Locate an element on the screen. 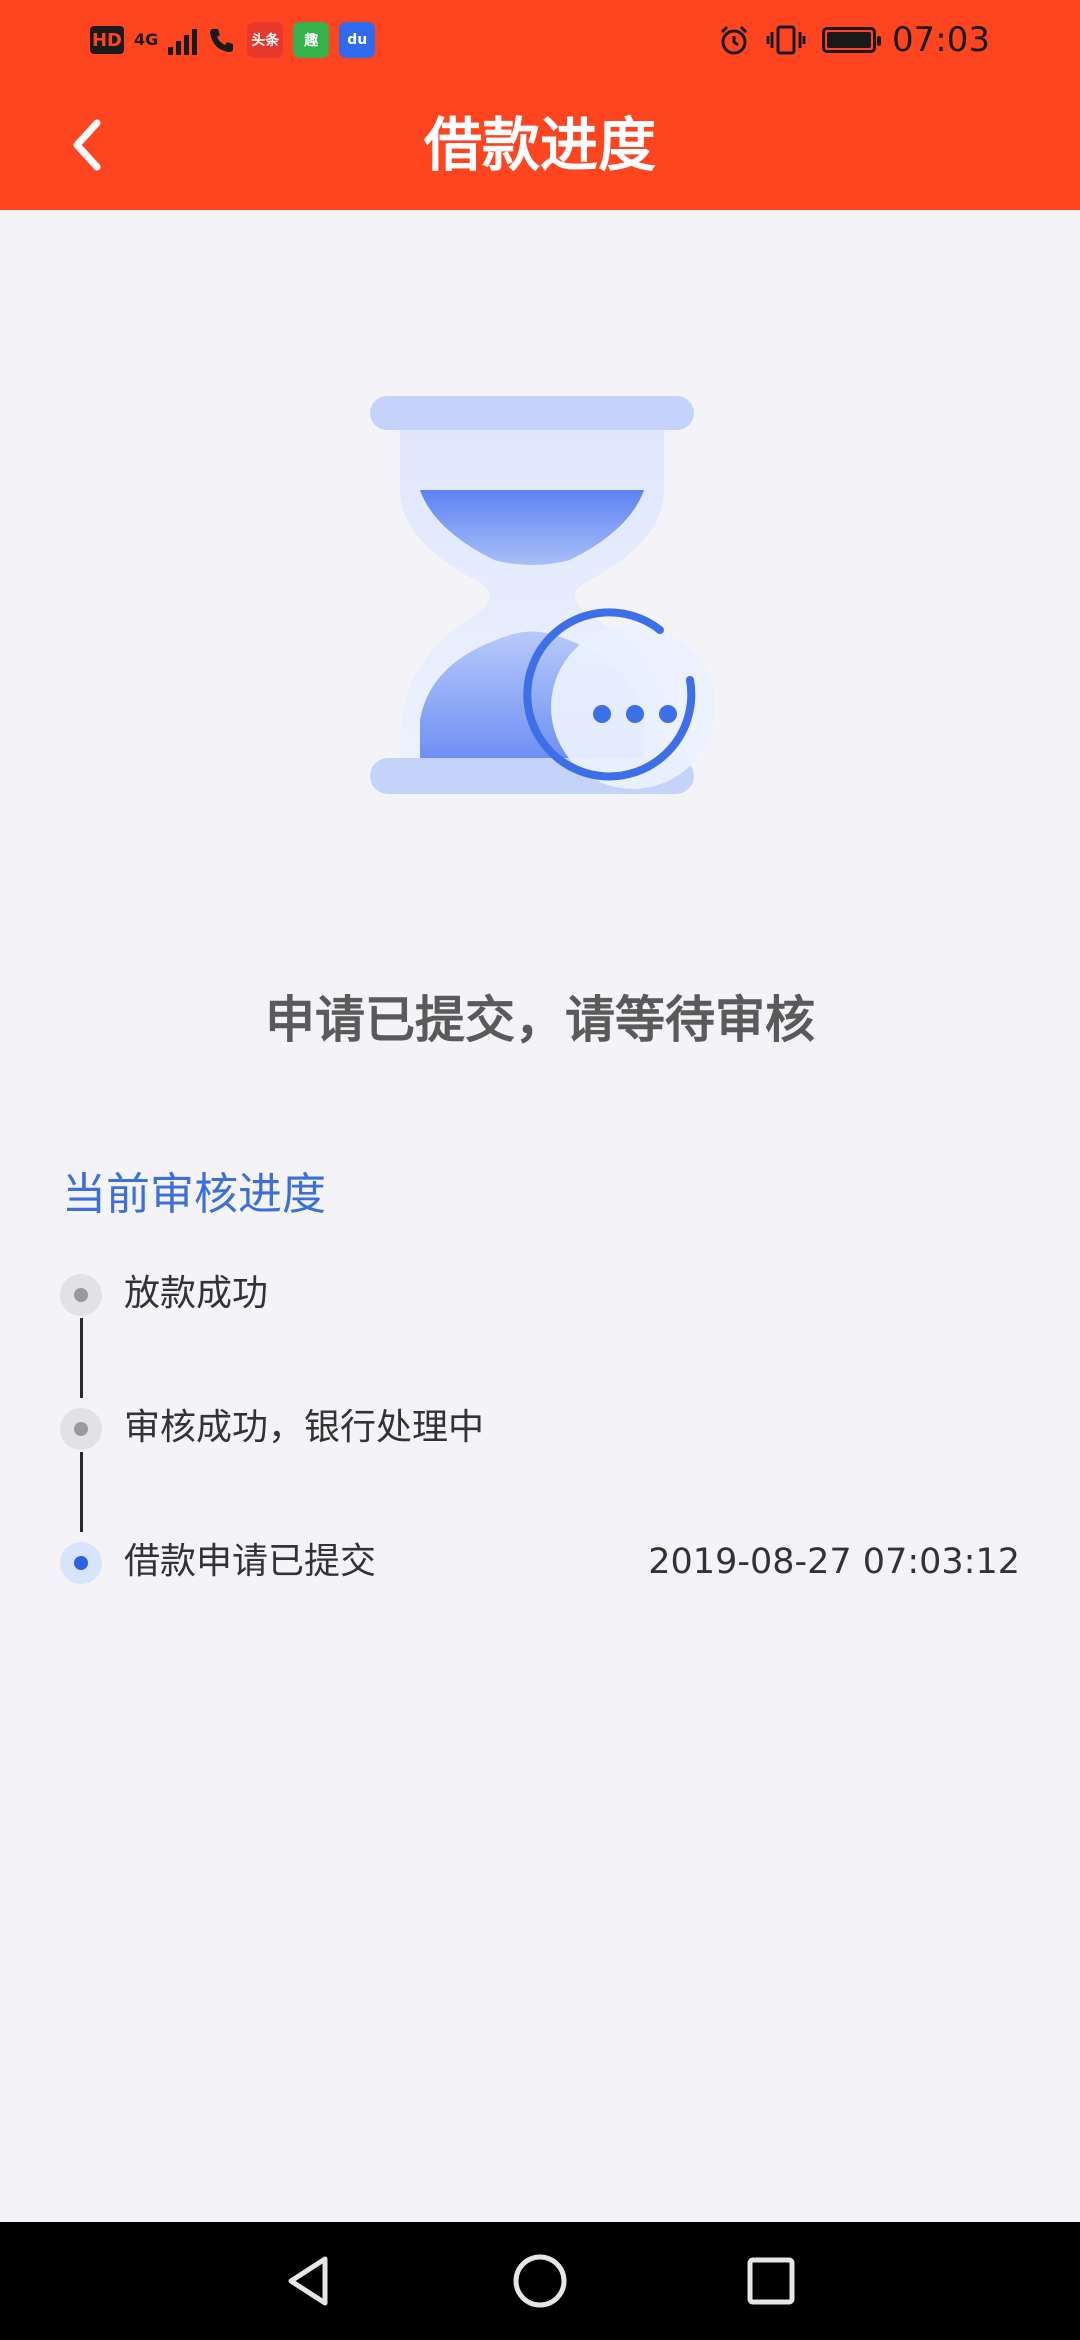 The height and width of the screenshot is (2340, 1080). nav-back-button is located at coordinates (309, 2281).